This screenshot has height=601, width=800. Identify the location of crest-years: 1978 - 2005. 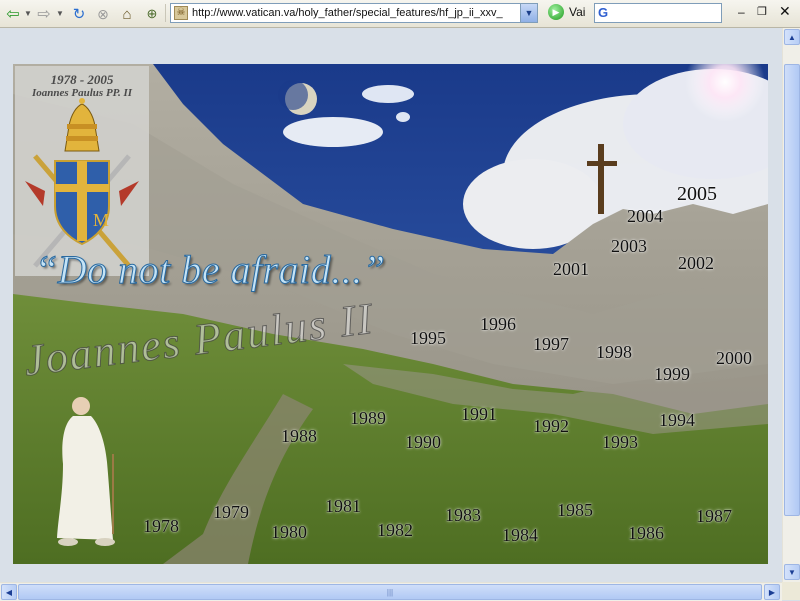
(82, 79).